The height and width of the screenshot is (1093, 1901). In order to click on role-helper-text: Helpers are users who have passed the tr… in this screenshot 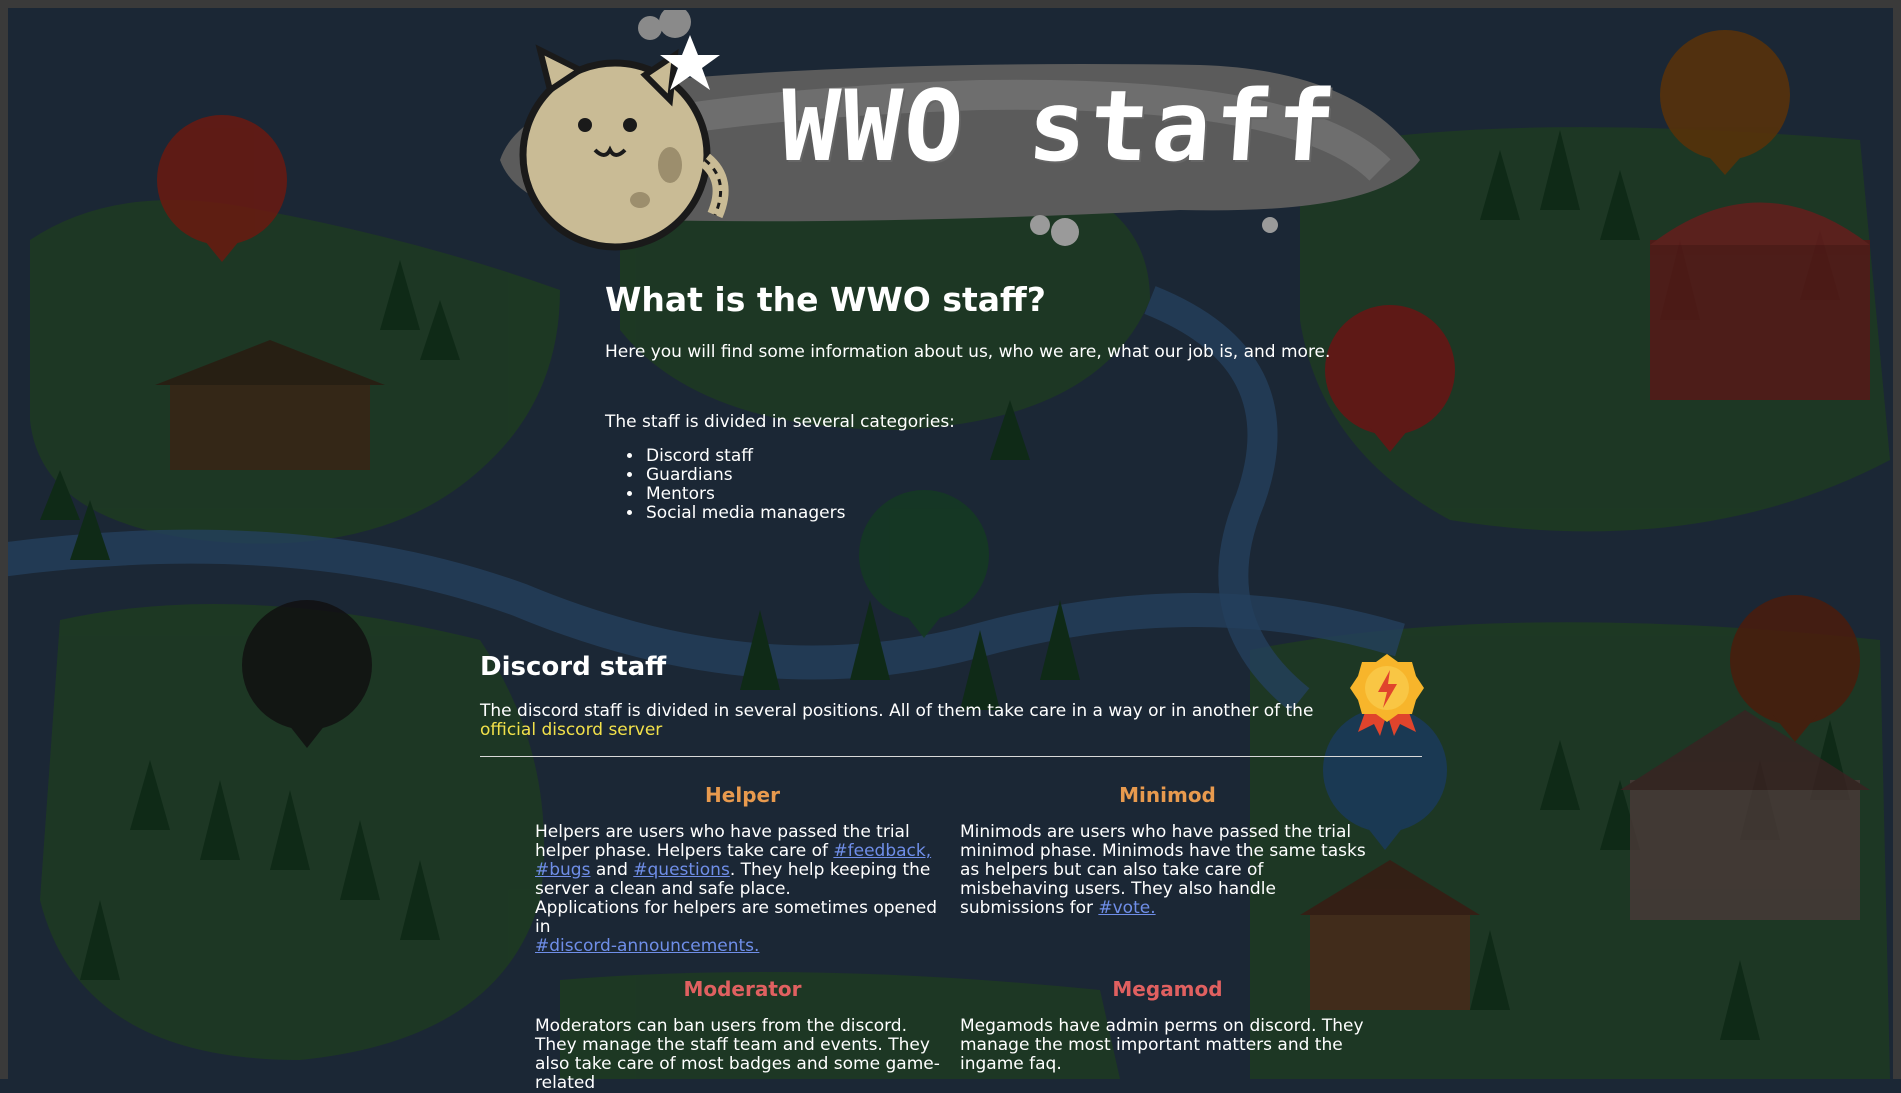, I will do `click(742, 889)`.